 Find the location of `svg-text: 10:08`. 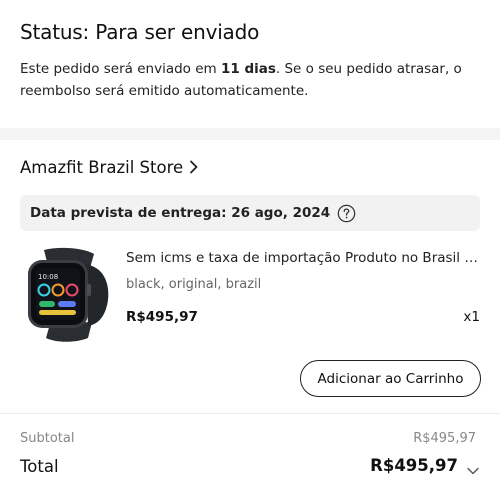

svg-text: 10:08 is located at coordinates (48, 277).